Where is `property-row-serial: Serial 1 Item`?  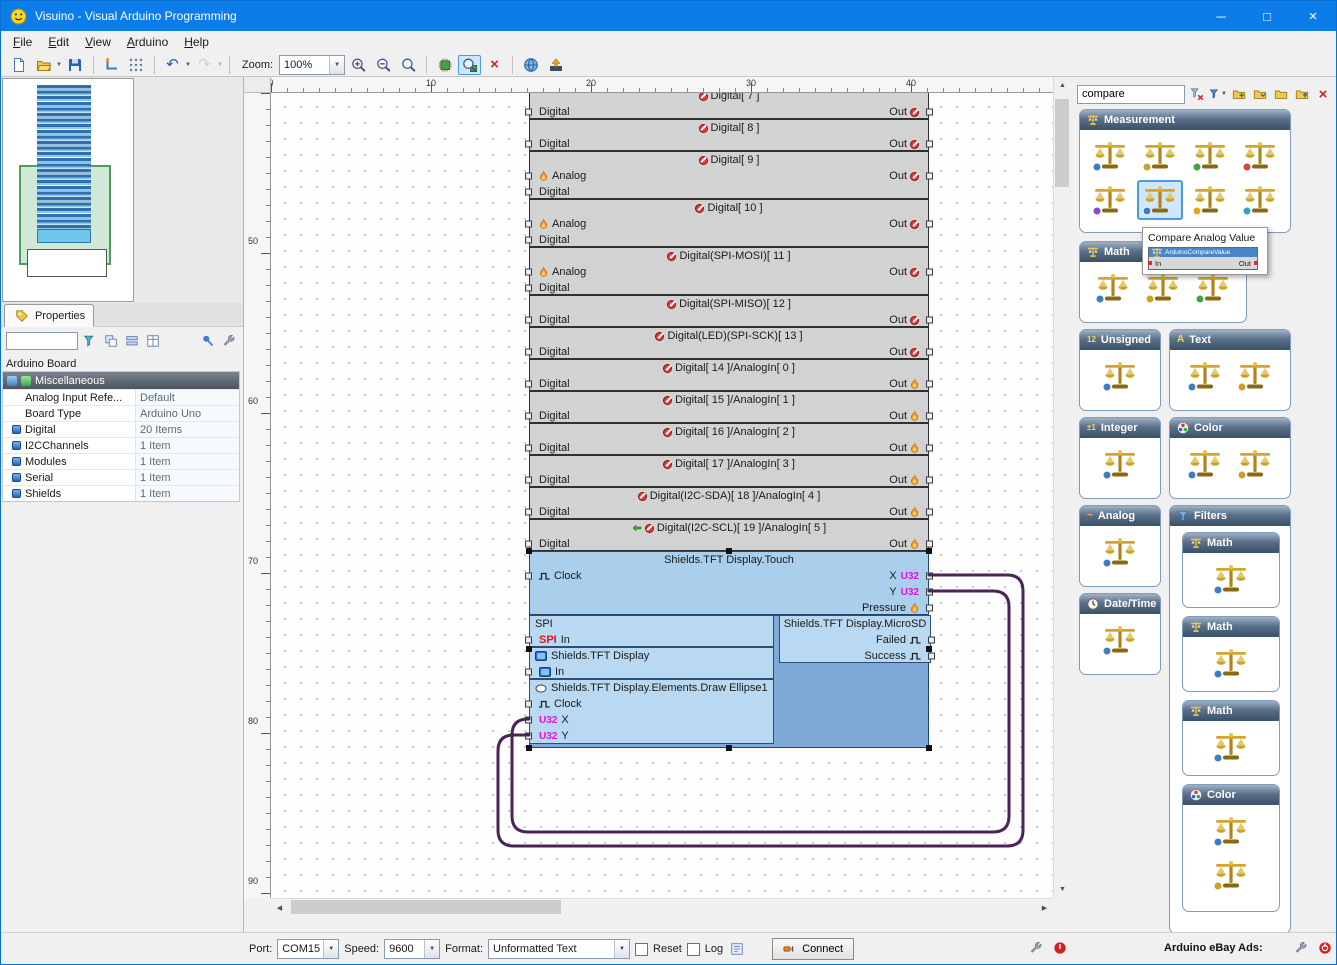
property-row-serial: Serial 1 Item is located at coordinates (121, 477).